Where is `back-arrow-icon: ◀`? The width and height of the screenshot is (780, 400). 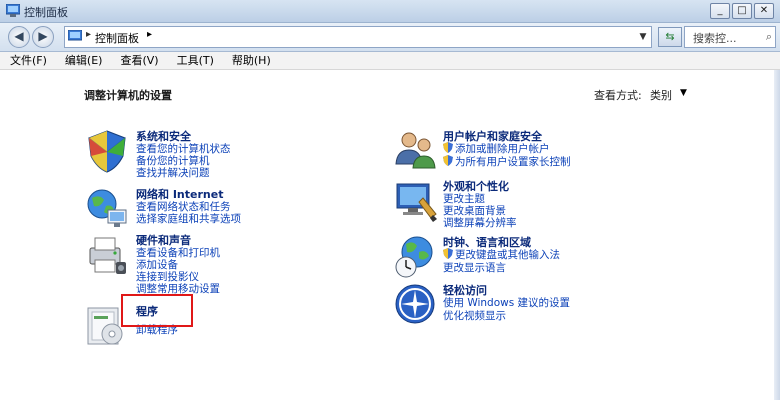
back-arrow-icon: ◀ is located at coordinates (19, 37).